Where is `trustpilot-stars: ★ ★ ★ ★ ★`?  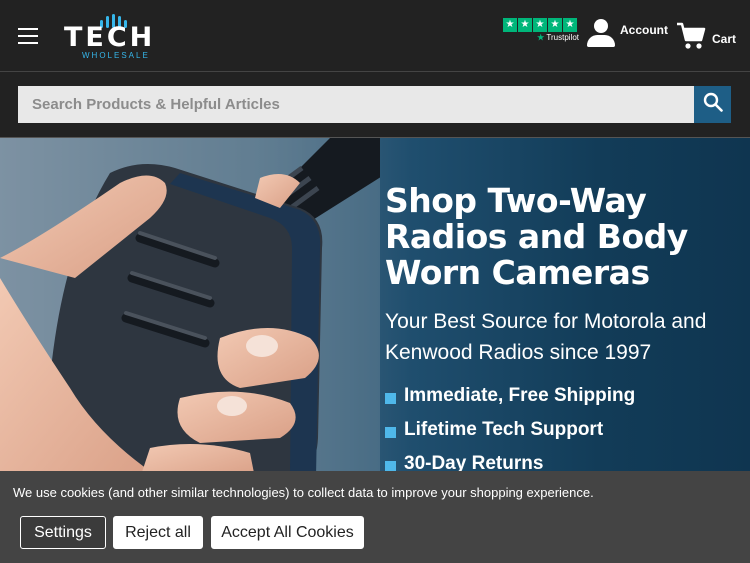 trustpilot-stars: ★ ★ ★ ★ ★ is located at coordinates (541, 25).